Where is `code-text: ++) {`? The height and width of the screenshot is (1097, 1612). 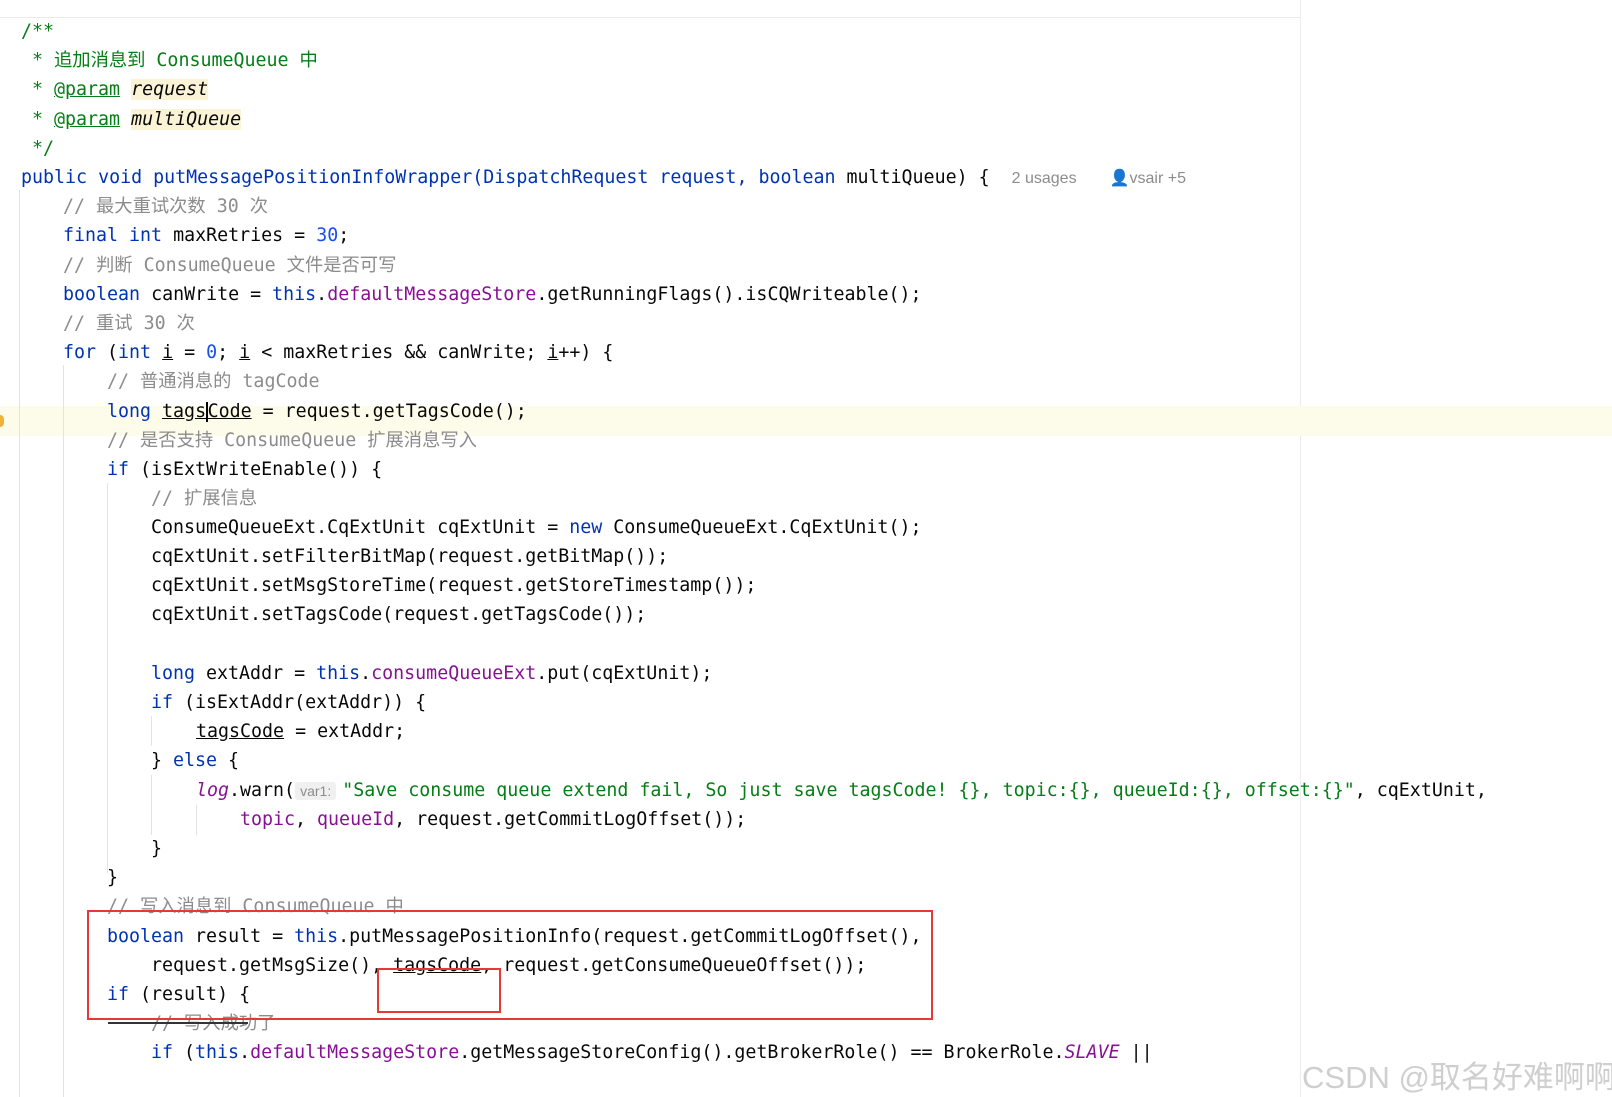
code-text: ++) { is located at coordinates (586, 352).